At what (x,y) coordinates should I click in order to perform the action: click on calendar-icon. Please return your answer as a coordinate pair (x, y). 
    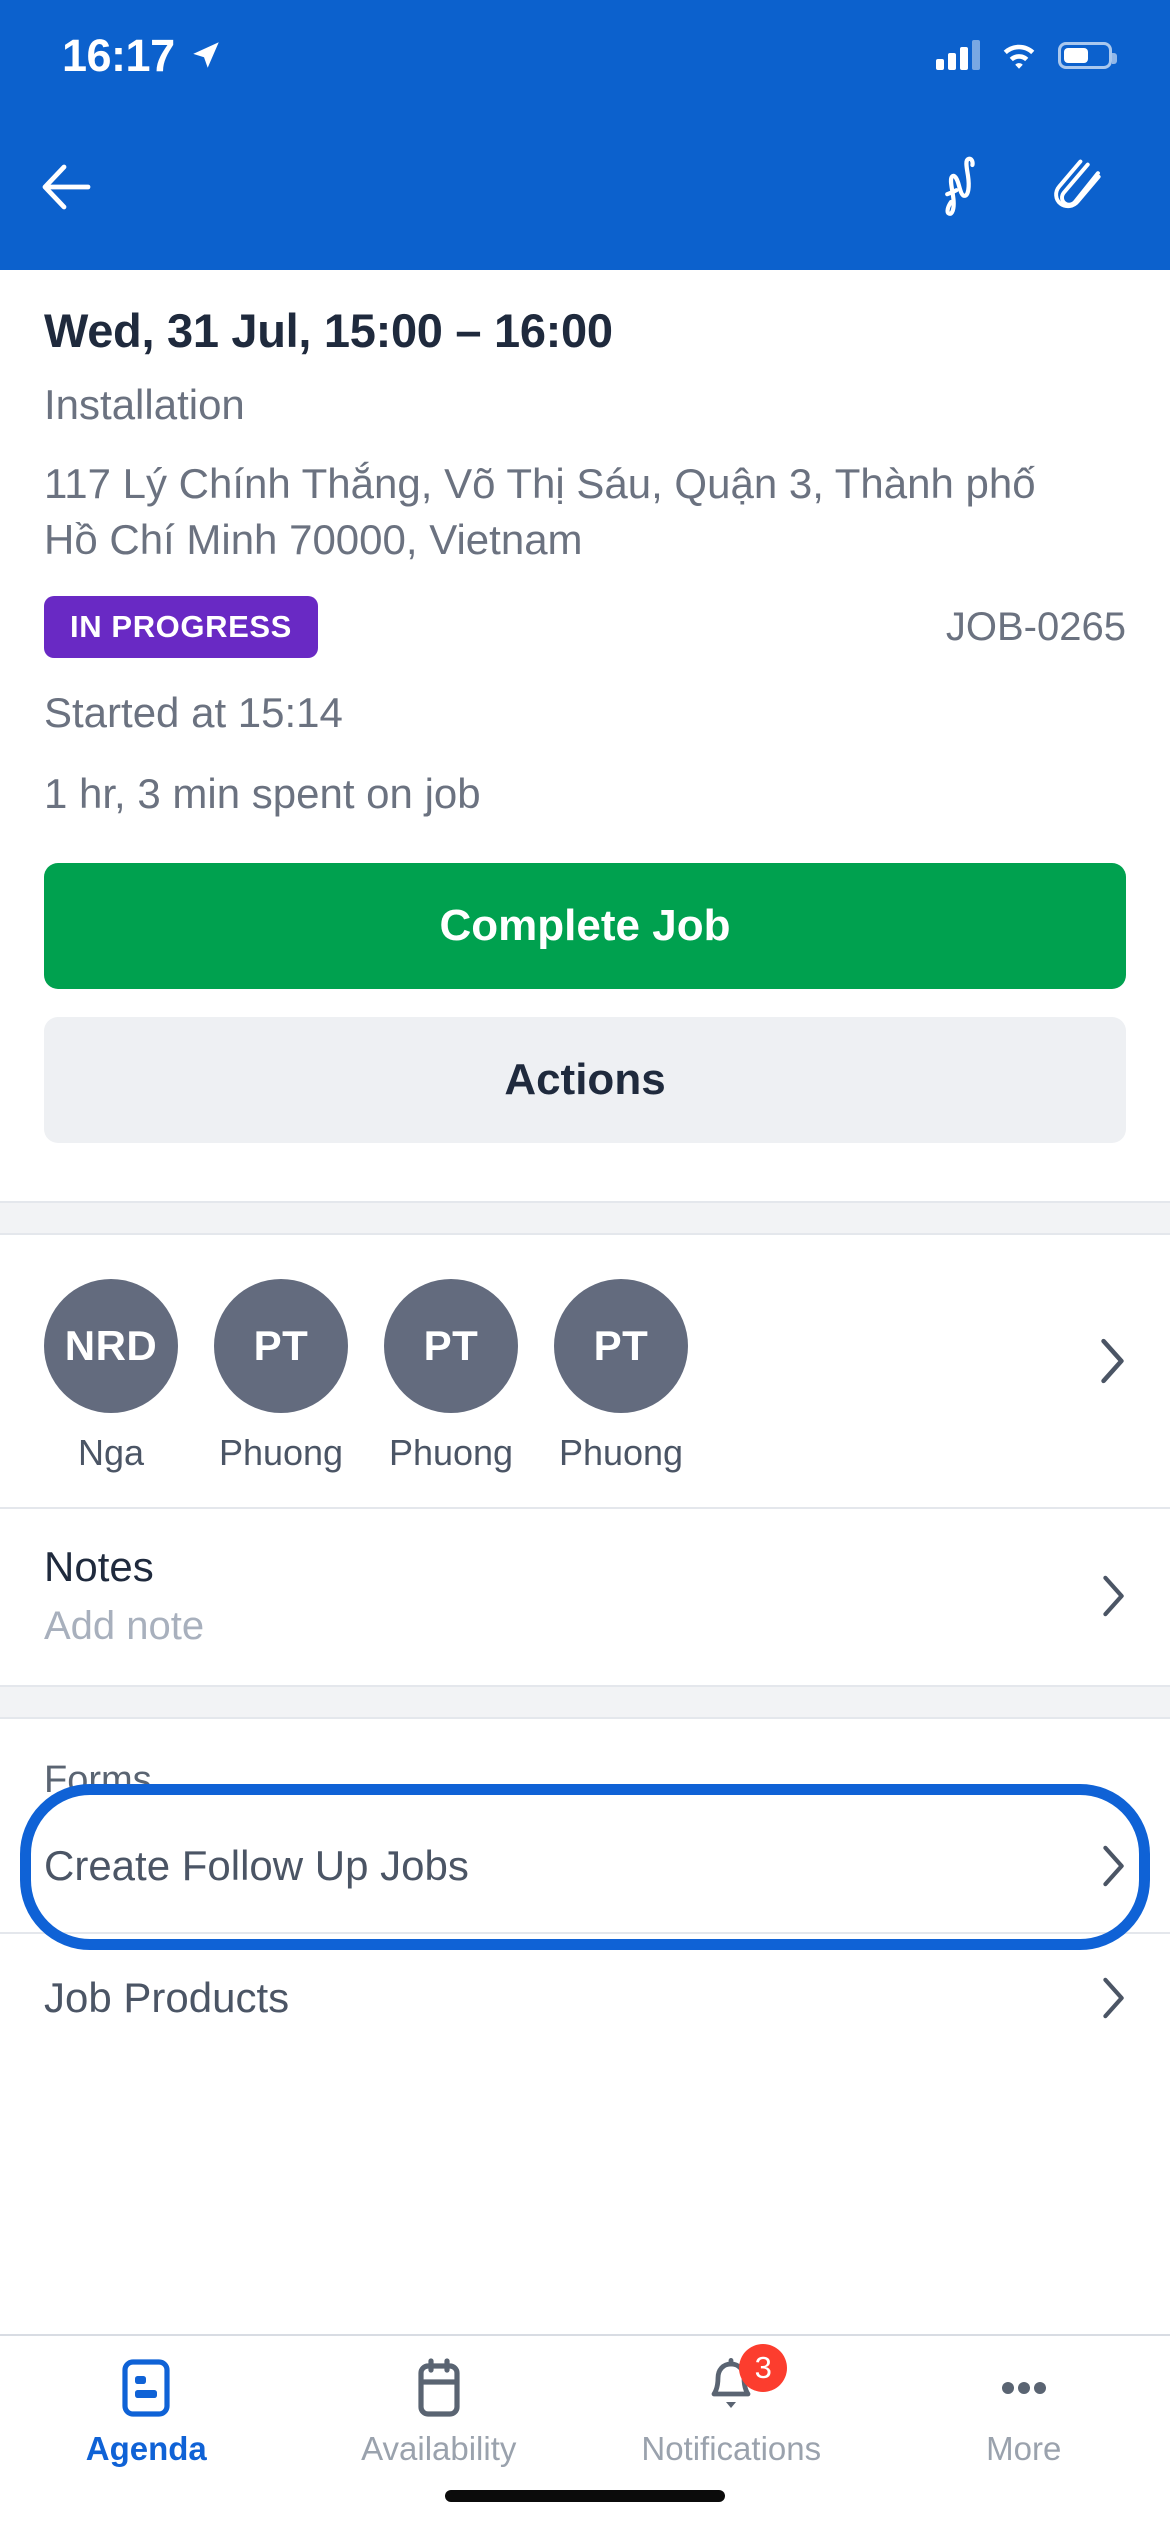
    Looking at the image, I should click on (439, 2388).